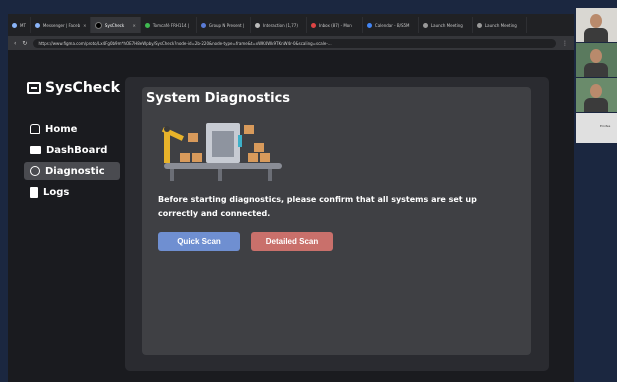 The image size is (617, 382). Describe the element at coordinates (292, 241) in the screenshot. I see `detailed-scan-button: Detailed Scan` at that location.